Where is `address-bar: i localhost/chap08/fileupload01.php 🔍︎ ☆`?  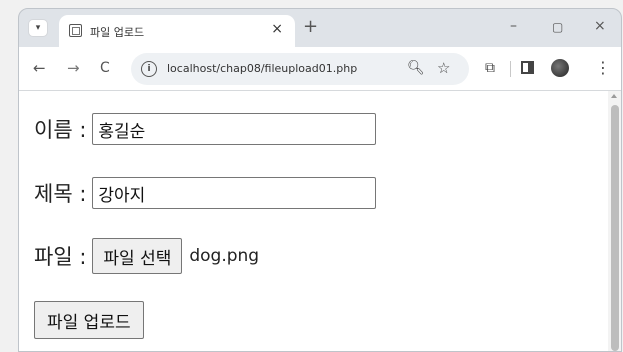
address-bar: i localhost/chap08/fileupload01.php 🔍︎ ☆ is located at coordinates (300, 69).